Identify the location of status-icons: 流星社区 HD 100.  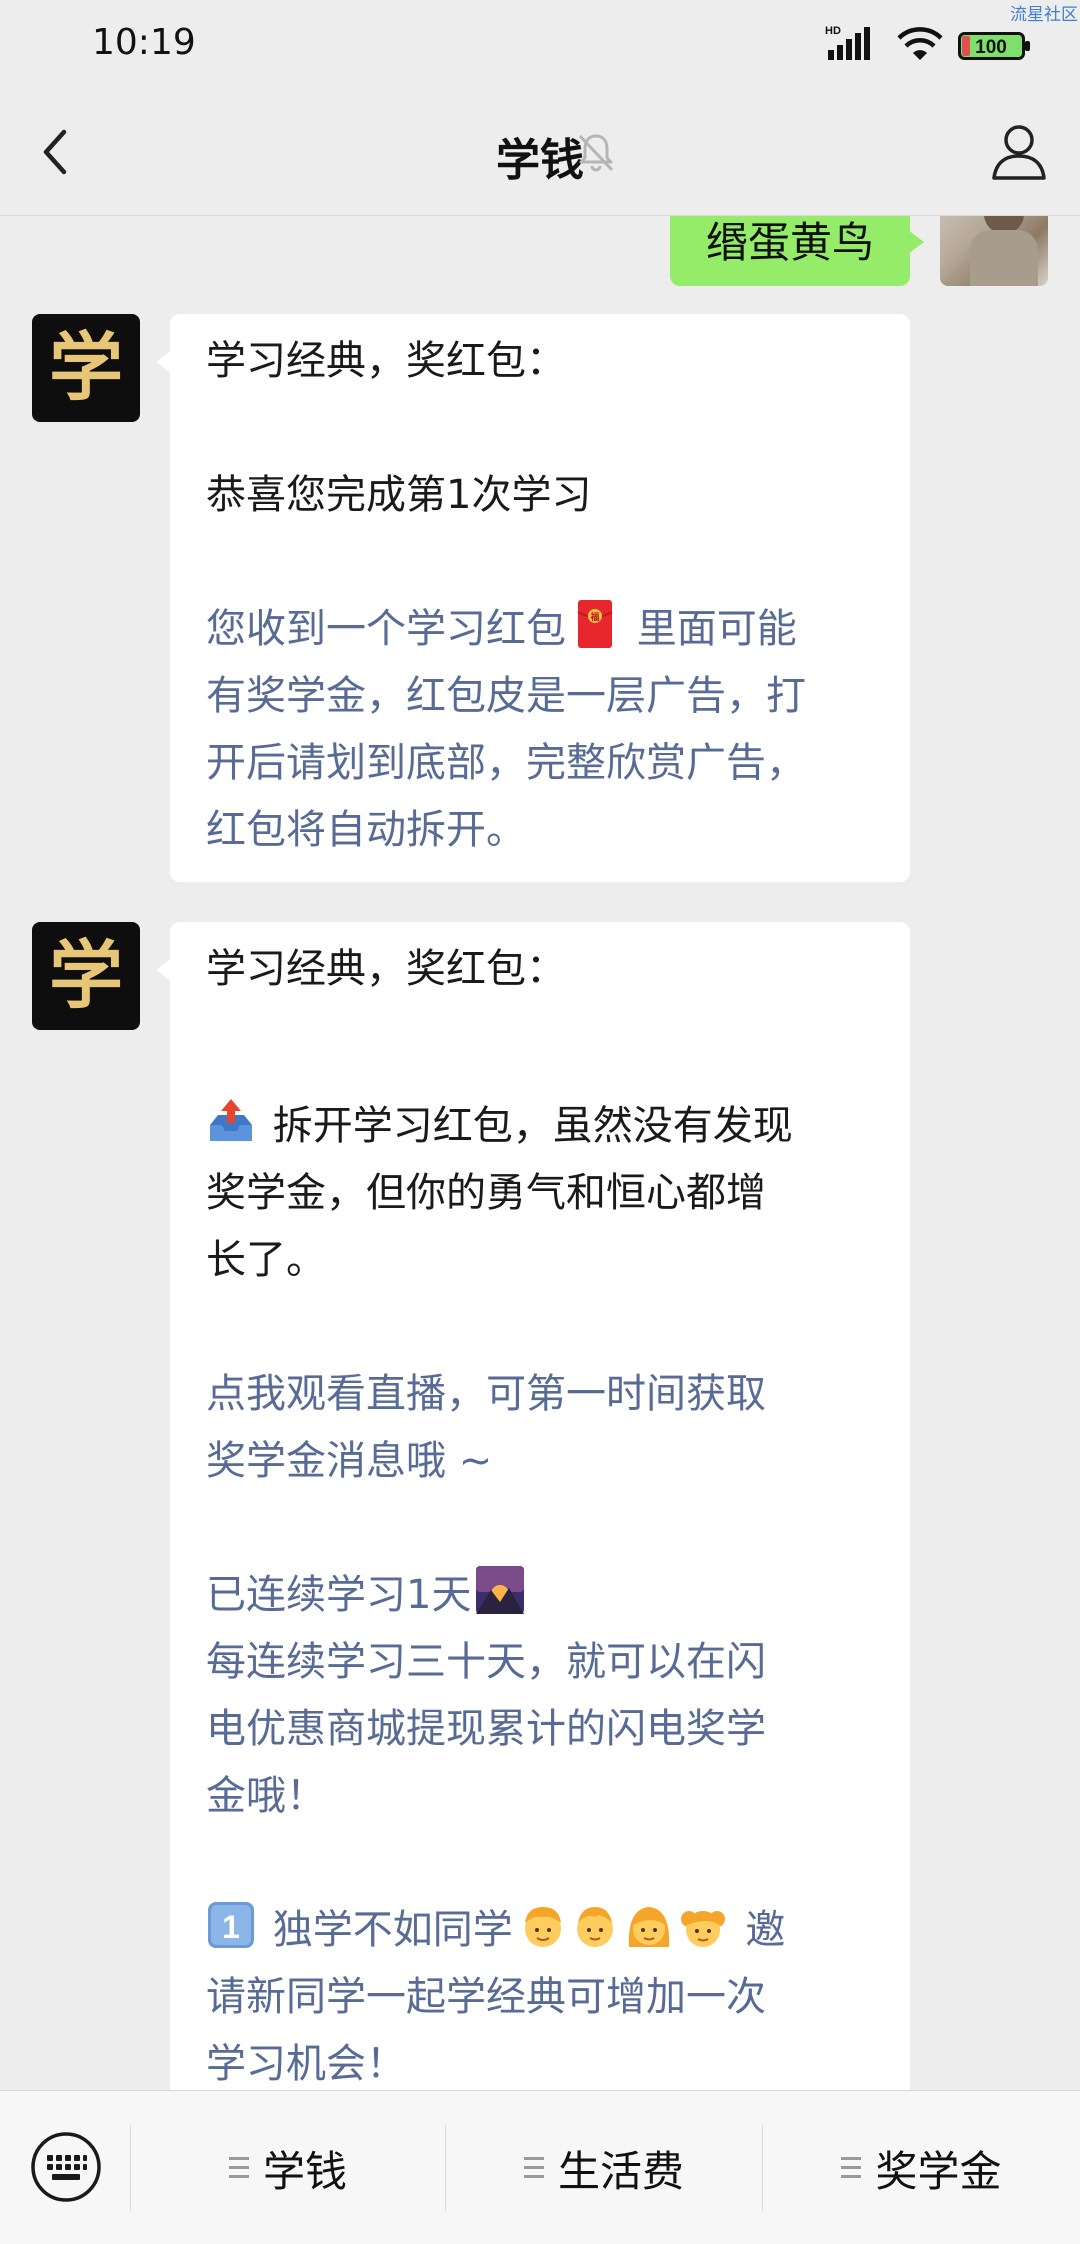
(950, 45).